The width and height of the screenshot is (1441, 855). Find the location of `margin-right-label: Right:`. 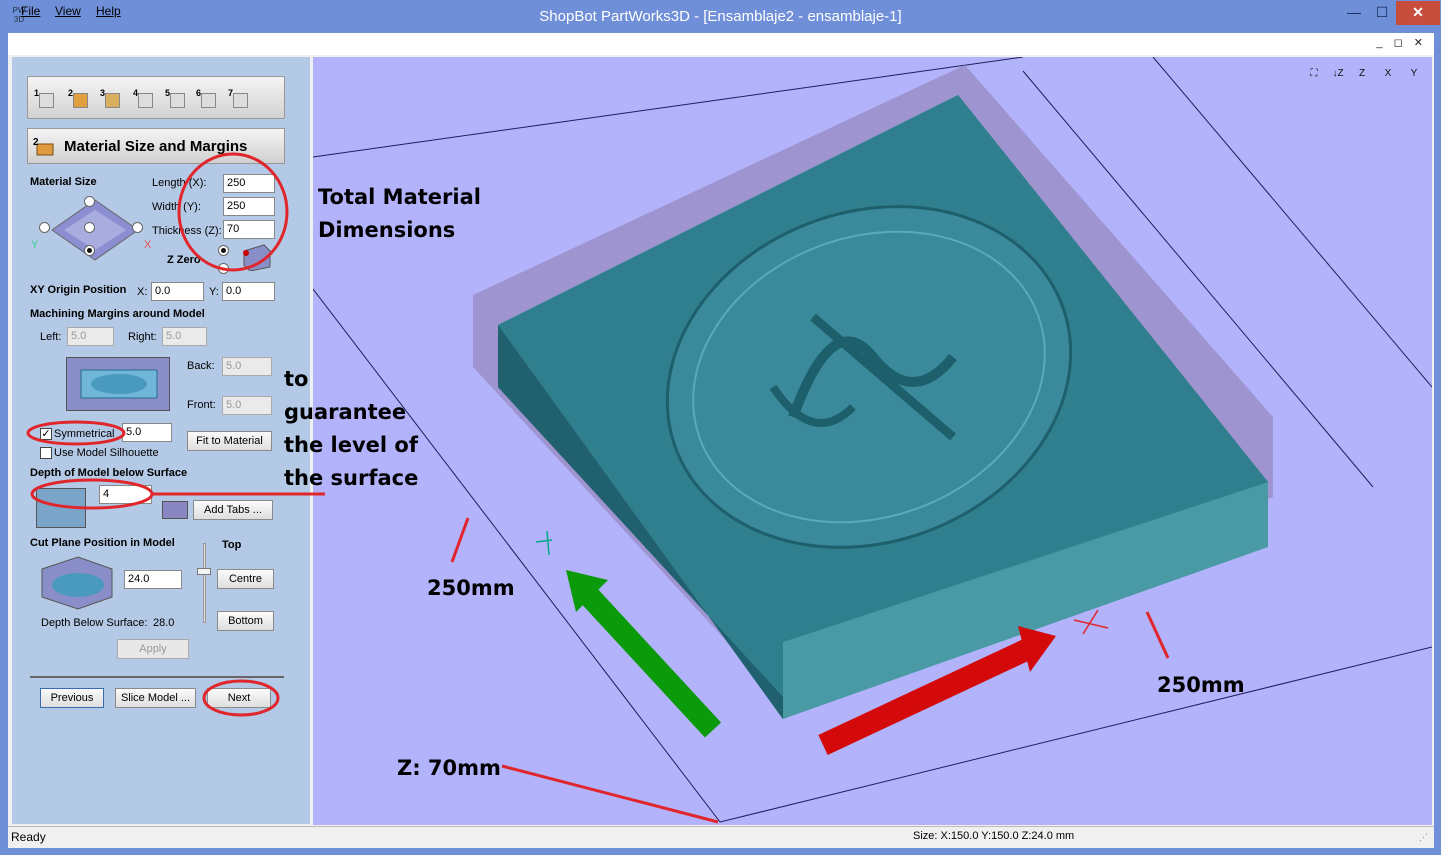

margin-right-label: Right: is located at coordinates (142, 337).